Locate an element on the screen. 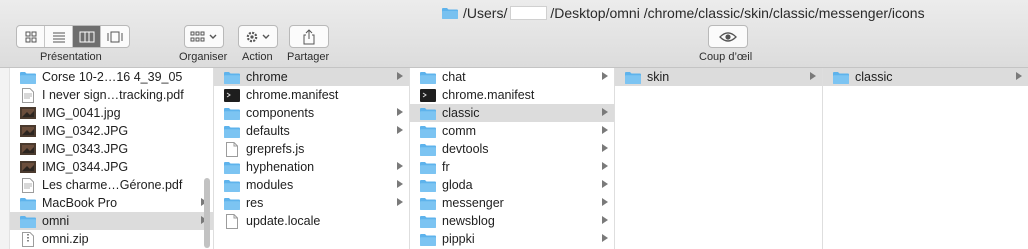 Image resolution: width=1028 pixels, height=249 pixels. list-item: omni is located at coordinates (111, 221).